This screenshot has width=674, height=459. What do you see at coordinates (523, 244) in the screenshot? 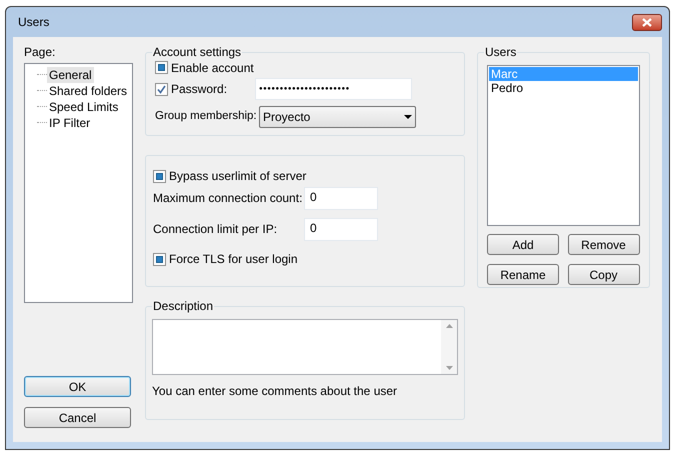
I see `dialog-button: Add` at bounding box center [523, 244].